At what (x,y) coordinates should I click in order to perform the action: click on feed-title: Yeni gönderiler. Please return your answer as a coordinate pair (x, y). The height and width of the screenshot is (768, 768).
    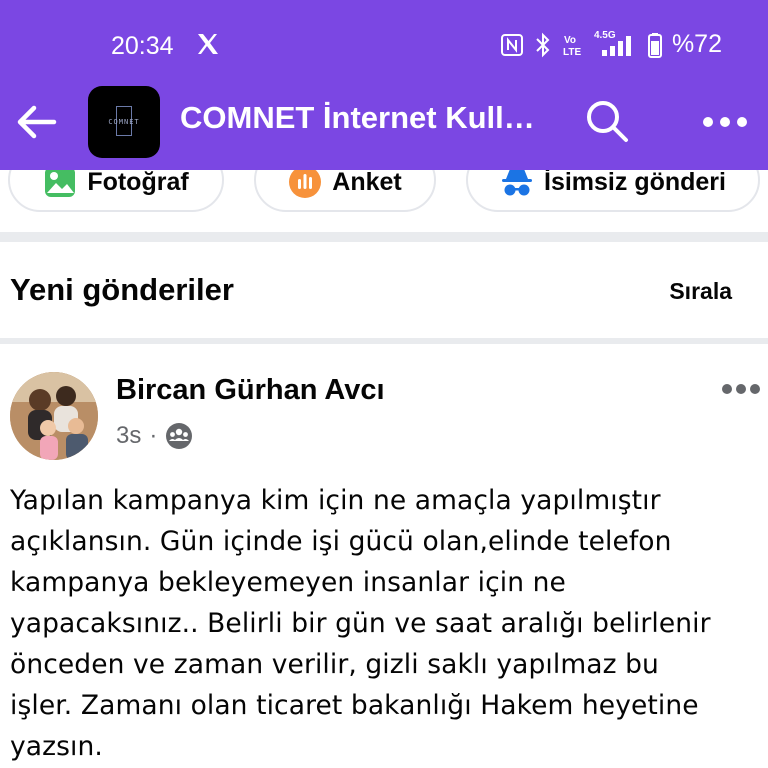
    Looking at the image, I should click on (122, 289).